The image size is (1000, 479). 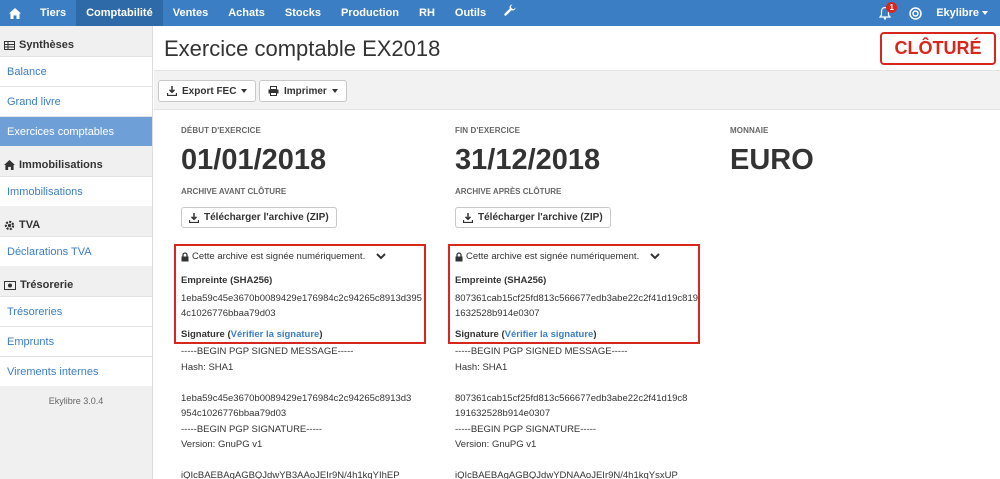 What do you see at coordinates (10, 285) in the screenshot?
I see `money-icon` at bounding box center [10, 285].